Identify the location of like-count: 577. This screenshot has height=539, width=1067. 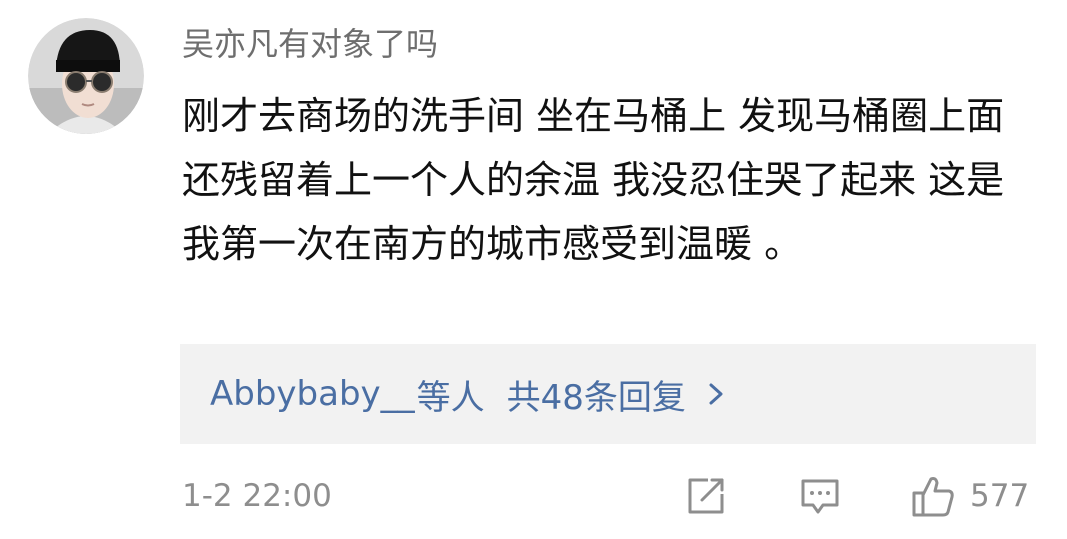
(1000, 496).